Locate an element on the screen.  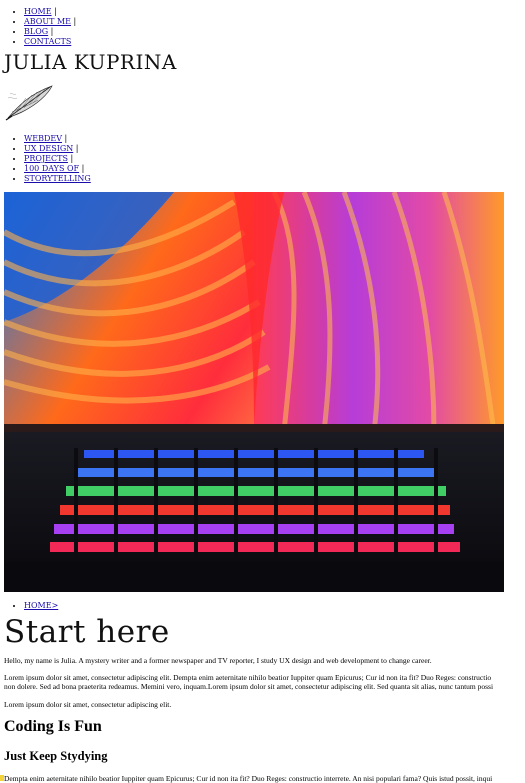
nav-link-about: ABOUT ME is located at coordinates (47, 21).